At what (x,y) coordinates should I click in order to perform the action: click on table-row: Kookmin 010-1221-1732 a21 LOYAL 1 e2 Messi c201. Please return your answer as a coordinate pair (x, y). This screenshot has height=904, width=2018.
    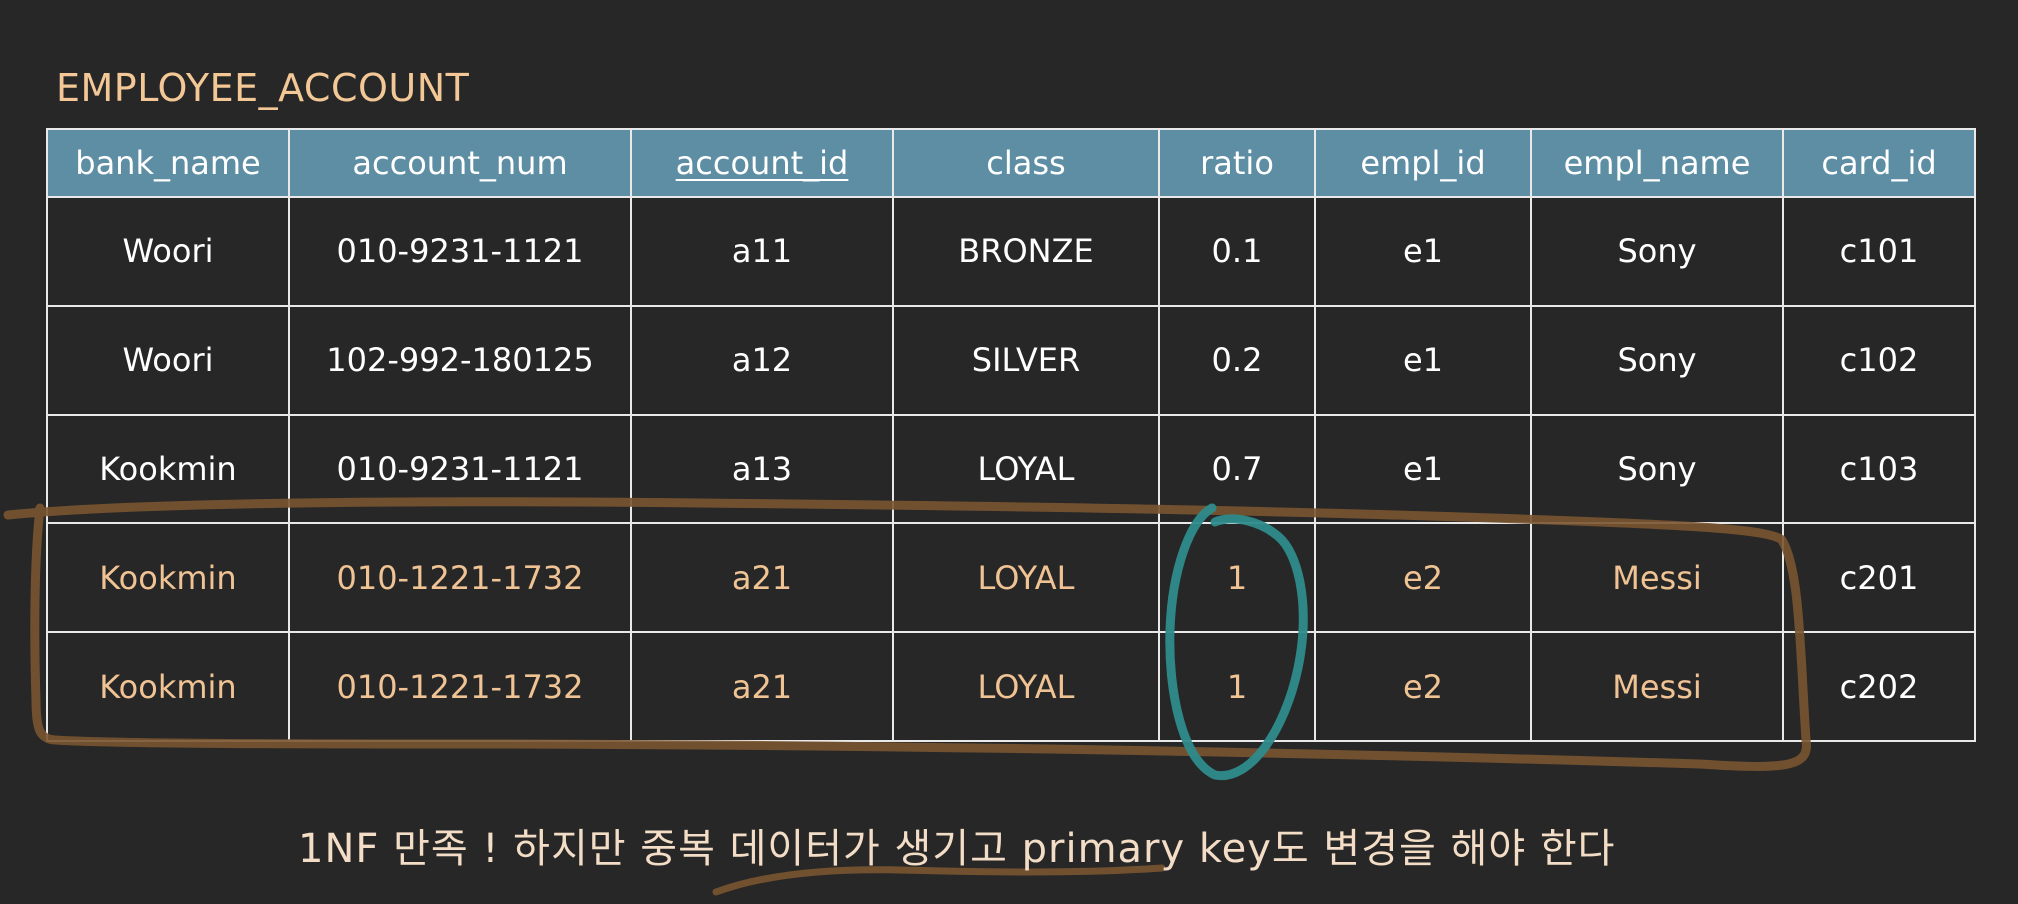
    Looking at the image, I should click on (1011, 578).